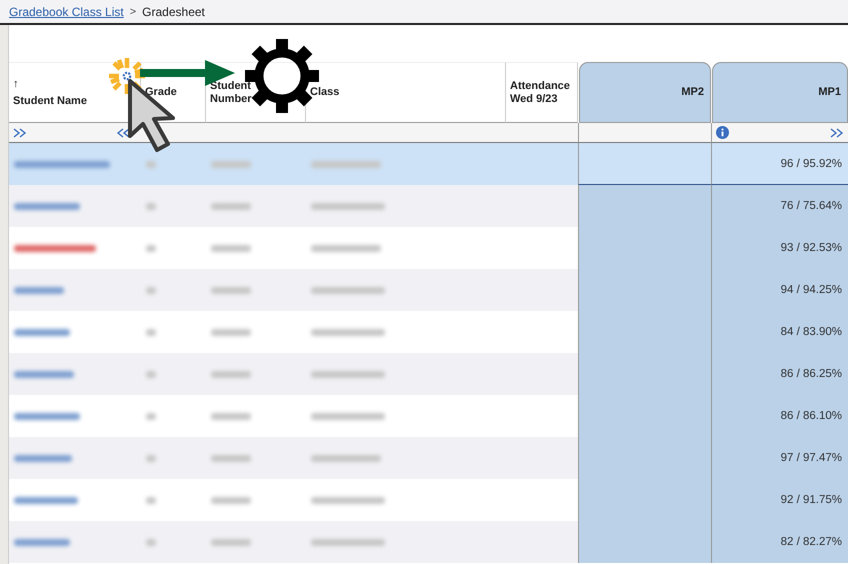 The height and width of the screenshot is (564, 848). I want to click on breadcrumb-link: Gradebook Class List, so click(66, 11).